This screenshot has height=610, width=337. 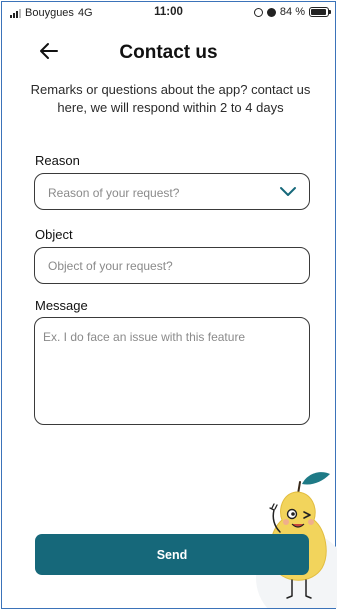 I want to click on status-left: Bouygues 4G, so click(x=51, y=13).